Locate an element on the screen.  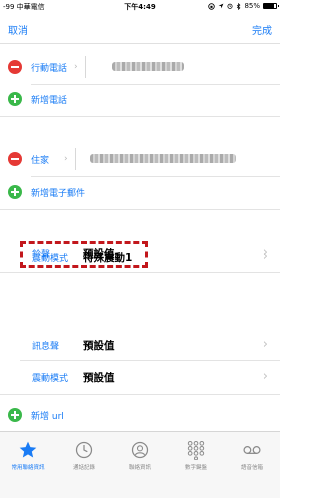
clock-icon is located at coordinates (84, 450).